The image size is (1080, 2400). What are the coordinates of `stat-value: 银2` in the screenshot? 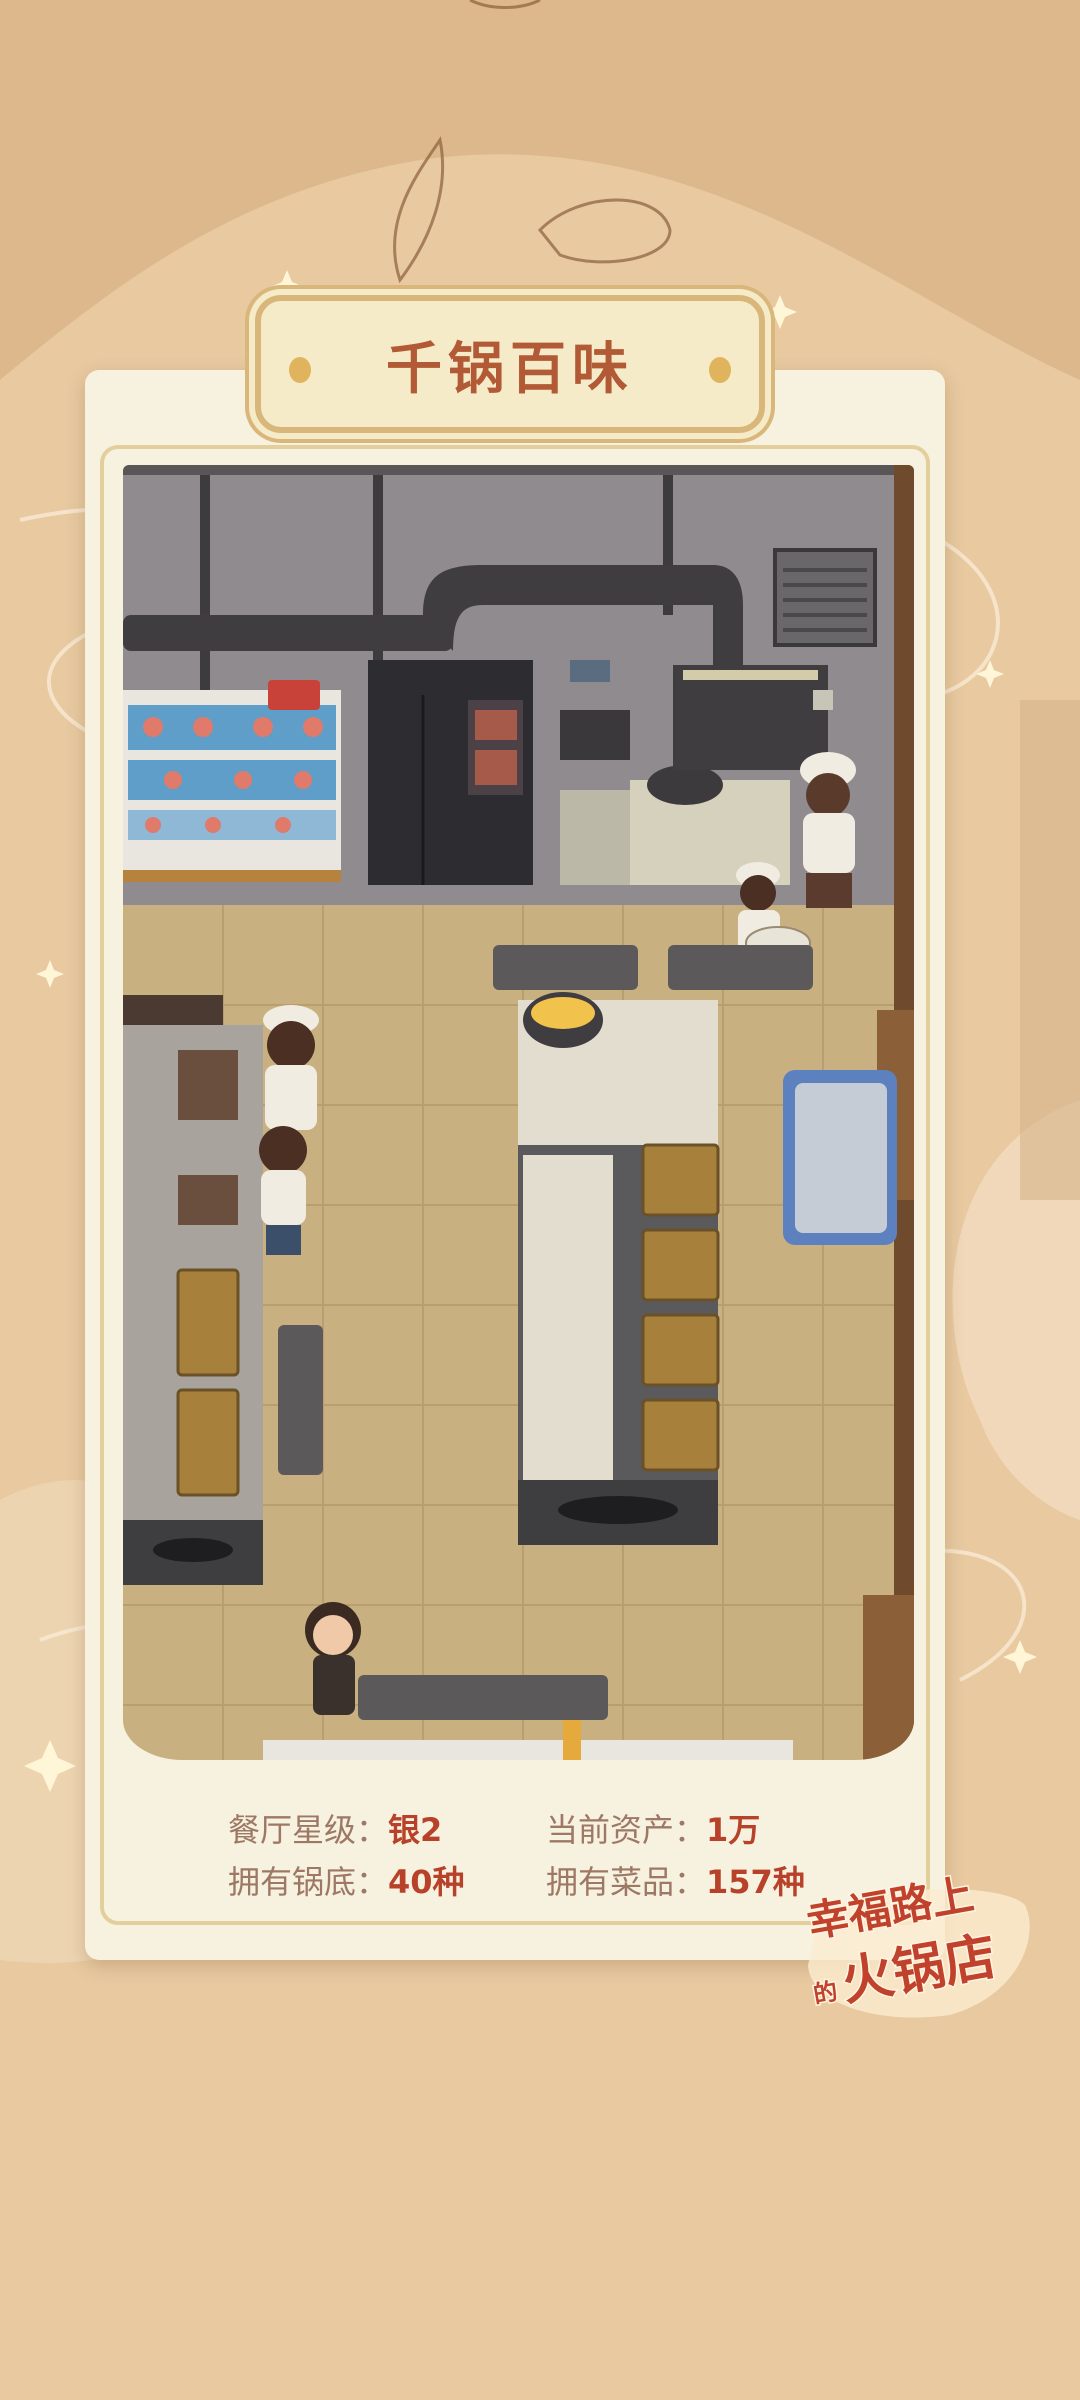 It's located at (415, 1830).